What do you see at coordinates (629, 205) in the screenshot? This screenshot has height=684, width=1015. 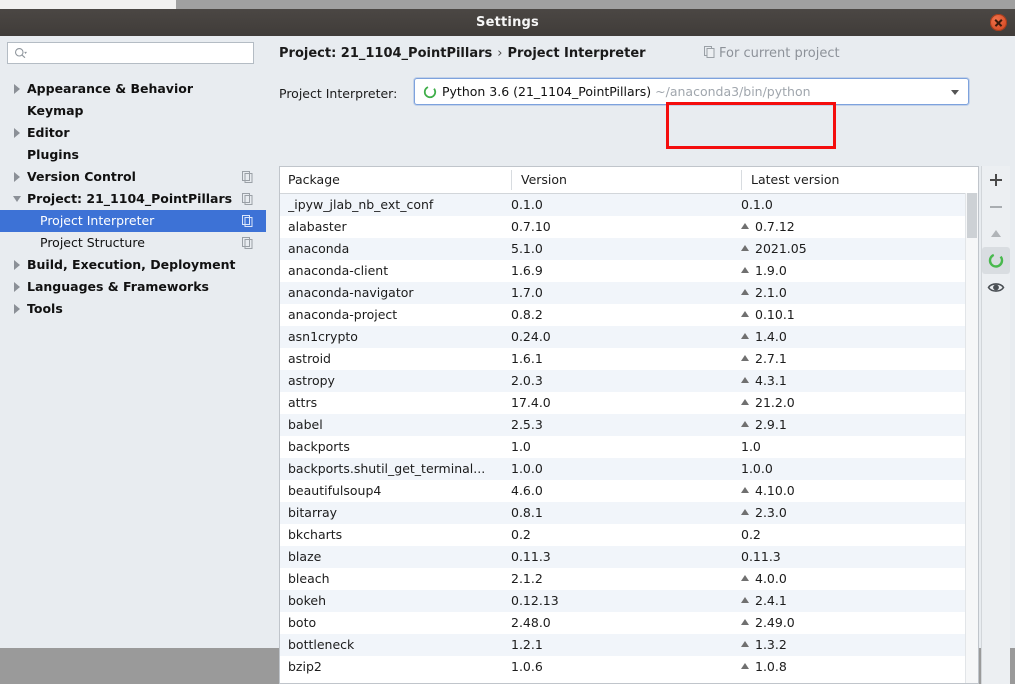 I see `table-row: _ipyw_jlab_nb_ext_conf 0.1.0 0.1.0` at bounding box center [629, 205].